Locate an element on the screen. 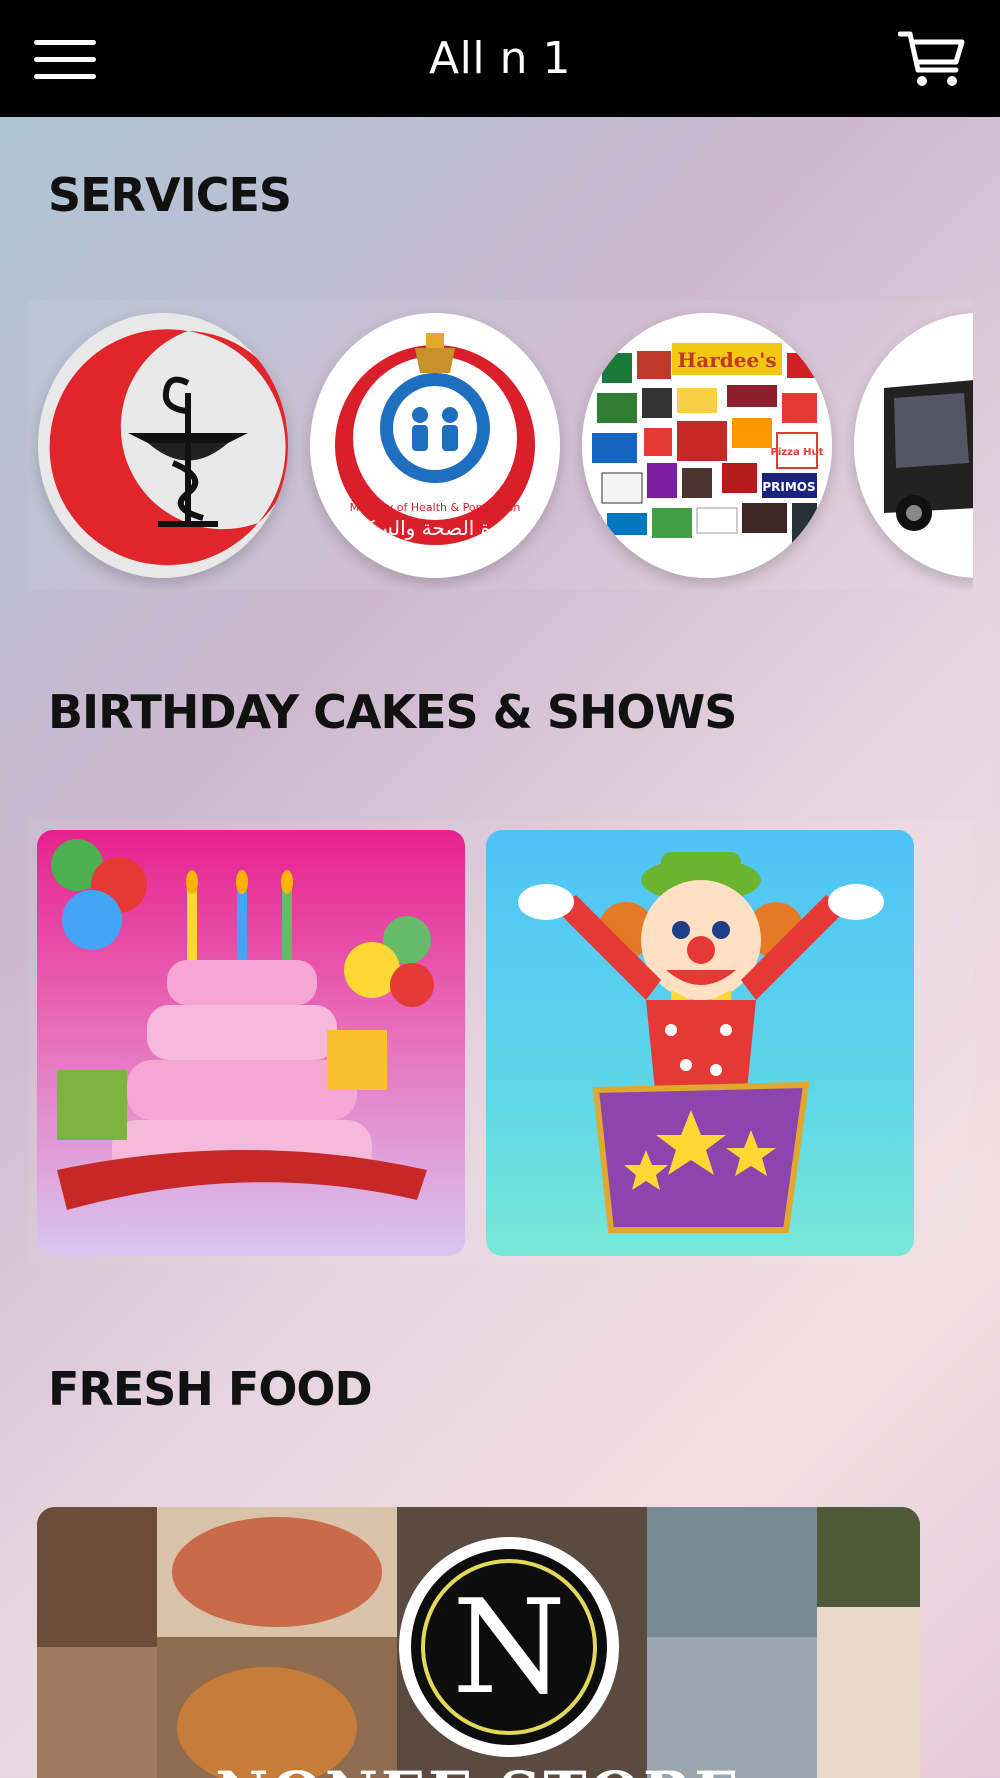  bus-image is located at coordinates (913, 445).